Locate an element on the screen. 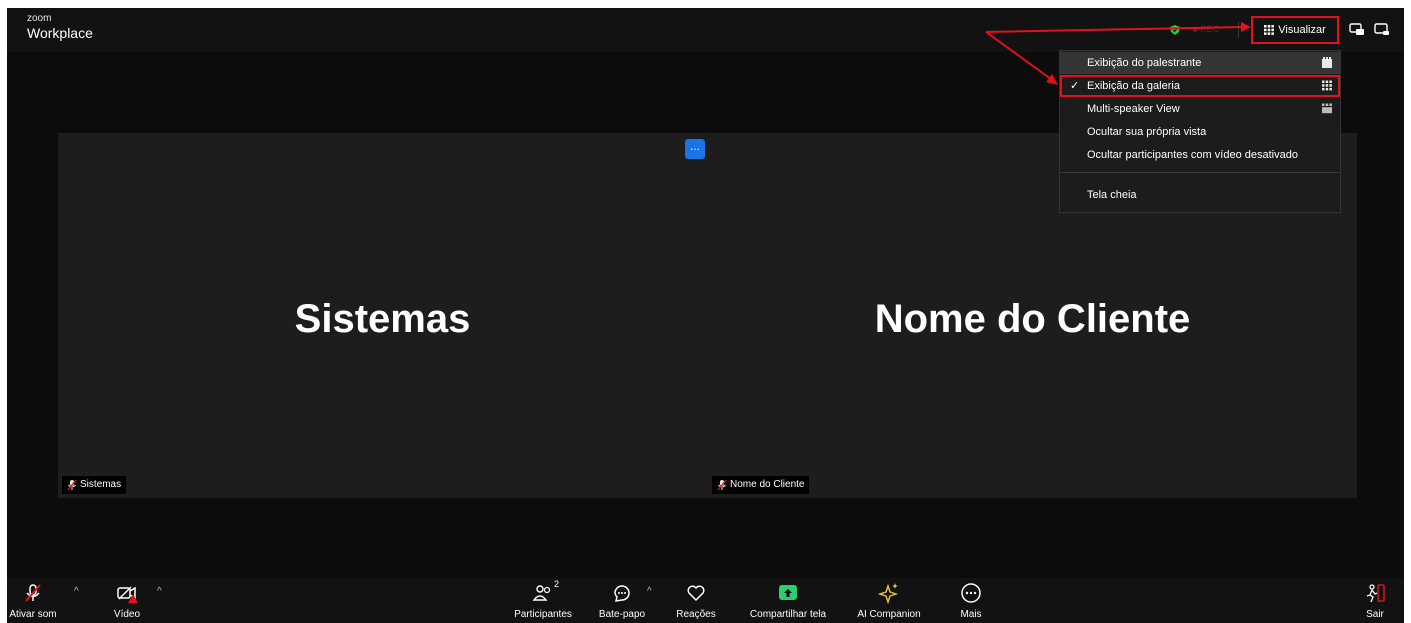 The image size is (1411, 623). toolbar-label: Ativar som is located at coordinates (33, 614).